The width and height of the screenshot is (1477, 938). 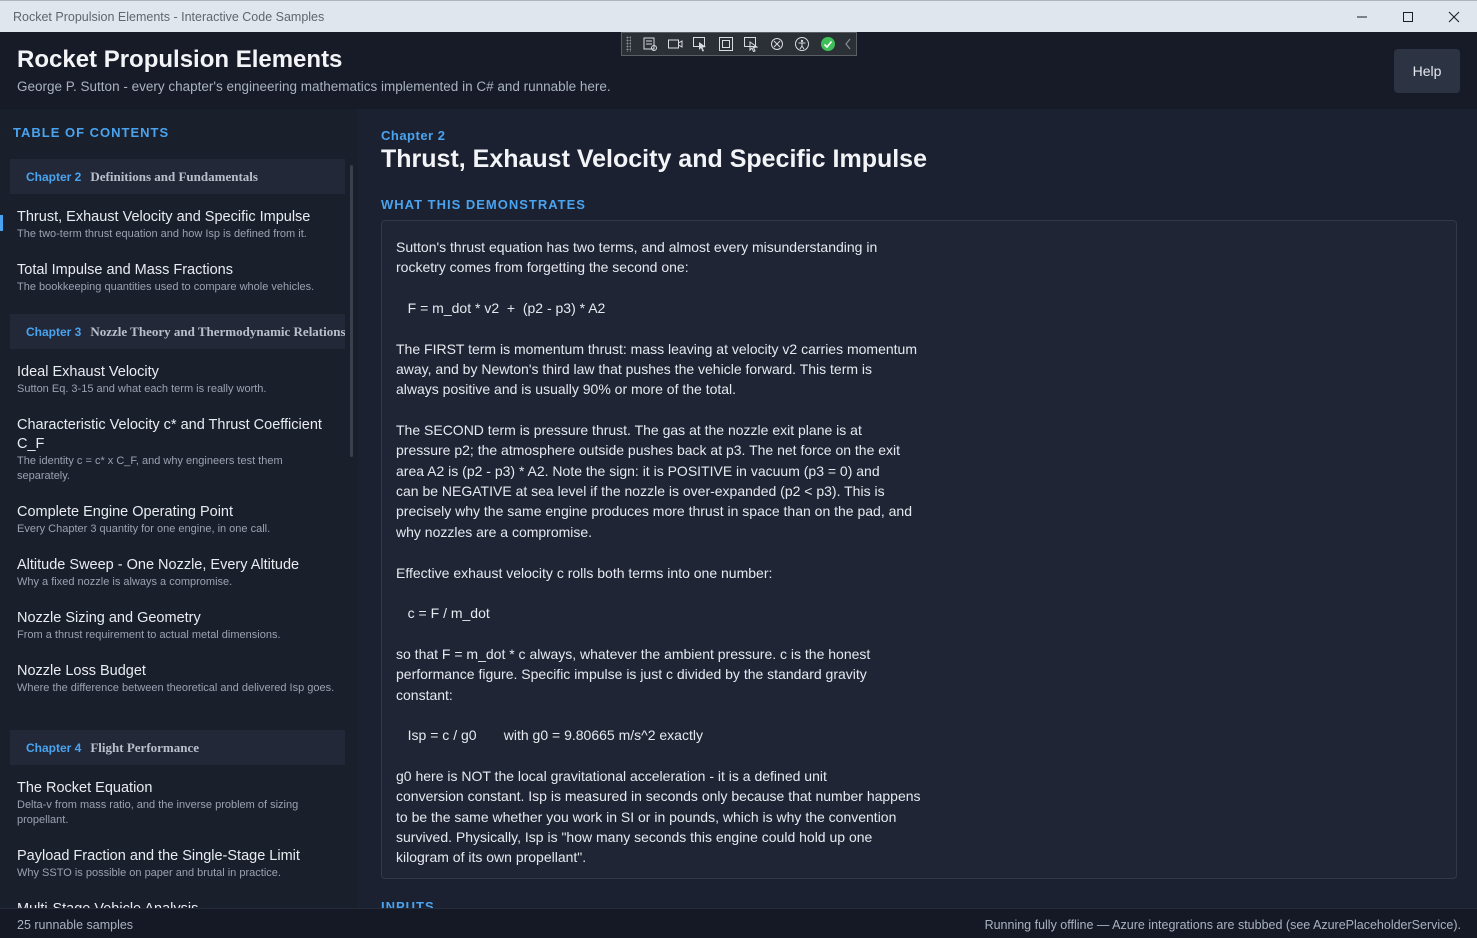 I want to click on sample-chapter-label: Chapter 2, so click(x=413, y=135).